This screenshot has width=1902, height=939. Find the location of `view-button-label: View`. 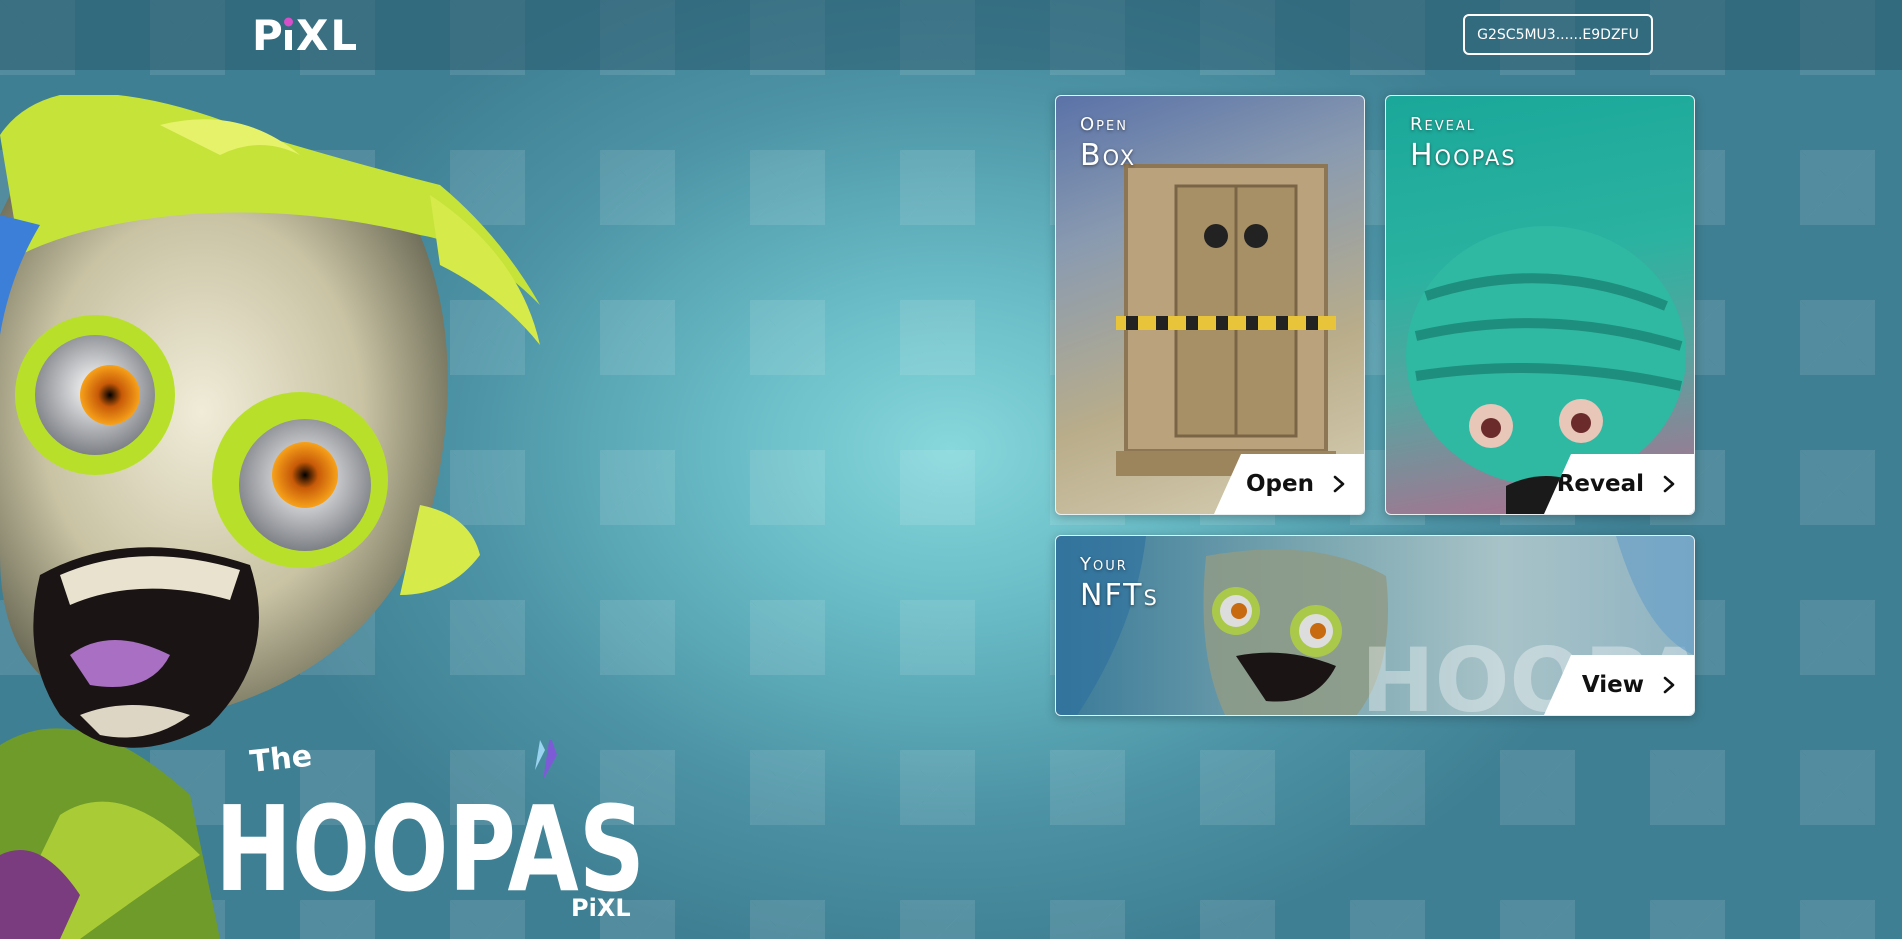

view-button-label: View is located at coordinates (1612, 685).